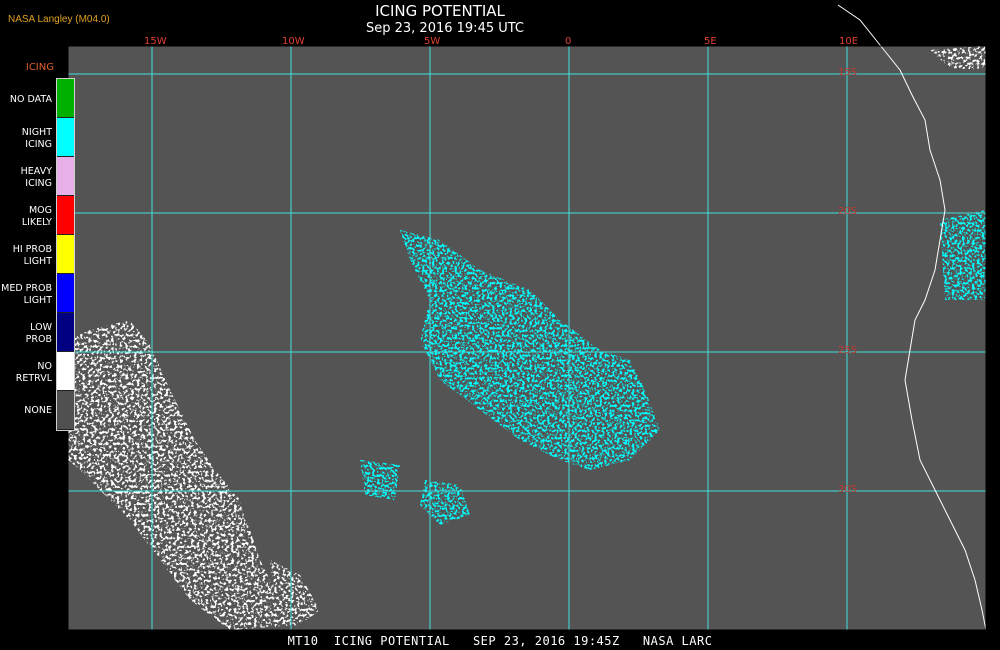 Image resolution: width=1000 pixels, height=650 pixels. Describe the element at coordinates (848, 350) in the screenshot. I see `latitude-label-25s: 25S` at that location.